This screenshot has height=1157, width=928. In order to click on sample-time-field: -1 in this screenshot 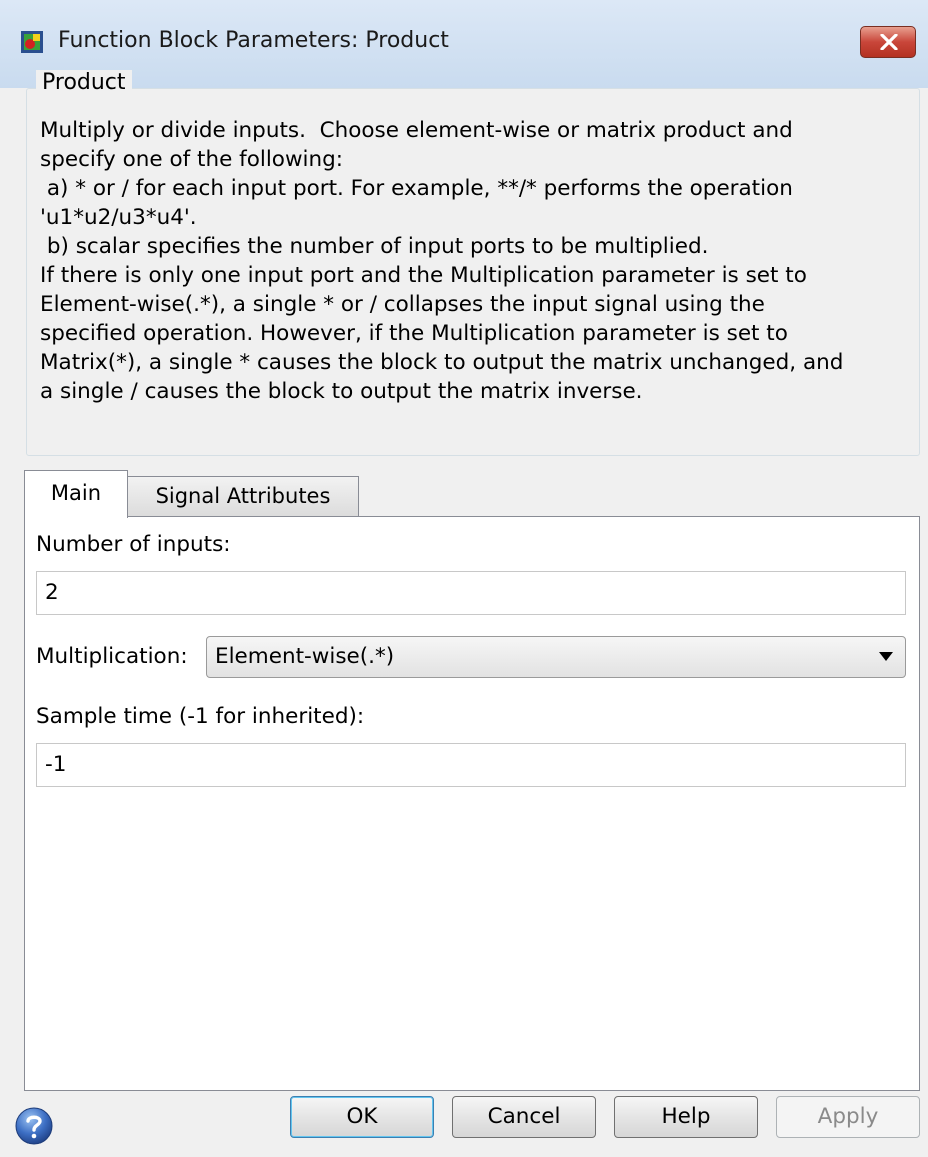, I will do `click(471, 765)`.